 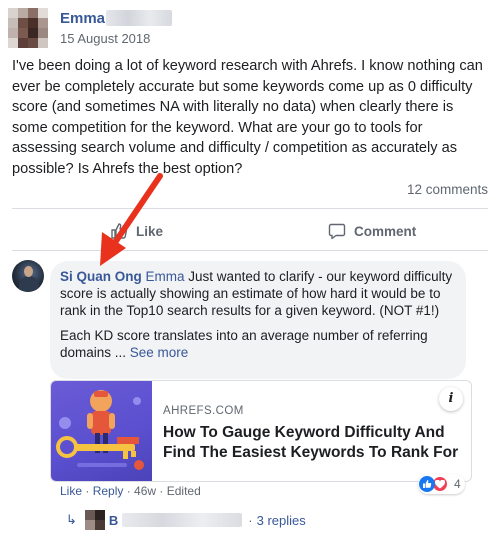 I want to click on link-preview-thumbnail, so click(x=101, y=431).